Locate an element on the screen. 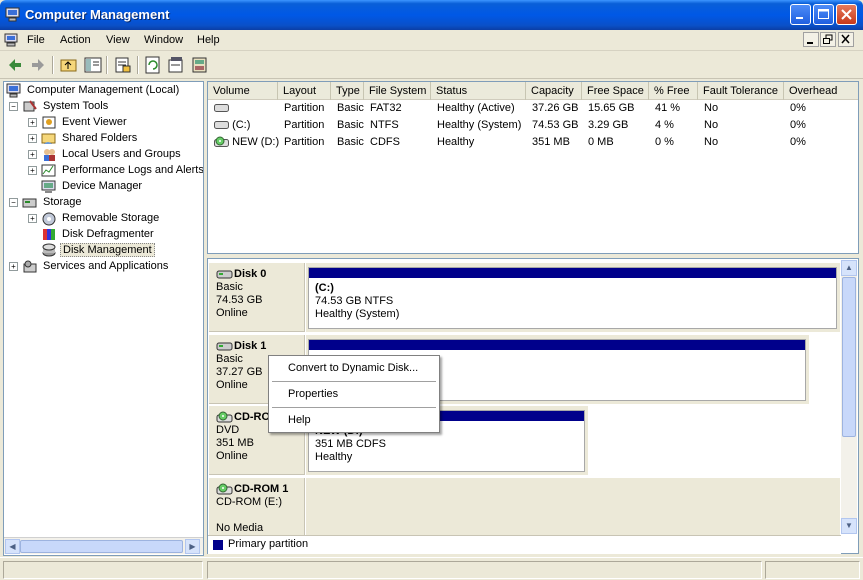 The image size is (863, 580). disk-name: Disk 1 is located at coordinates (260, 346).